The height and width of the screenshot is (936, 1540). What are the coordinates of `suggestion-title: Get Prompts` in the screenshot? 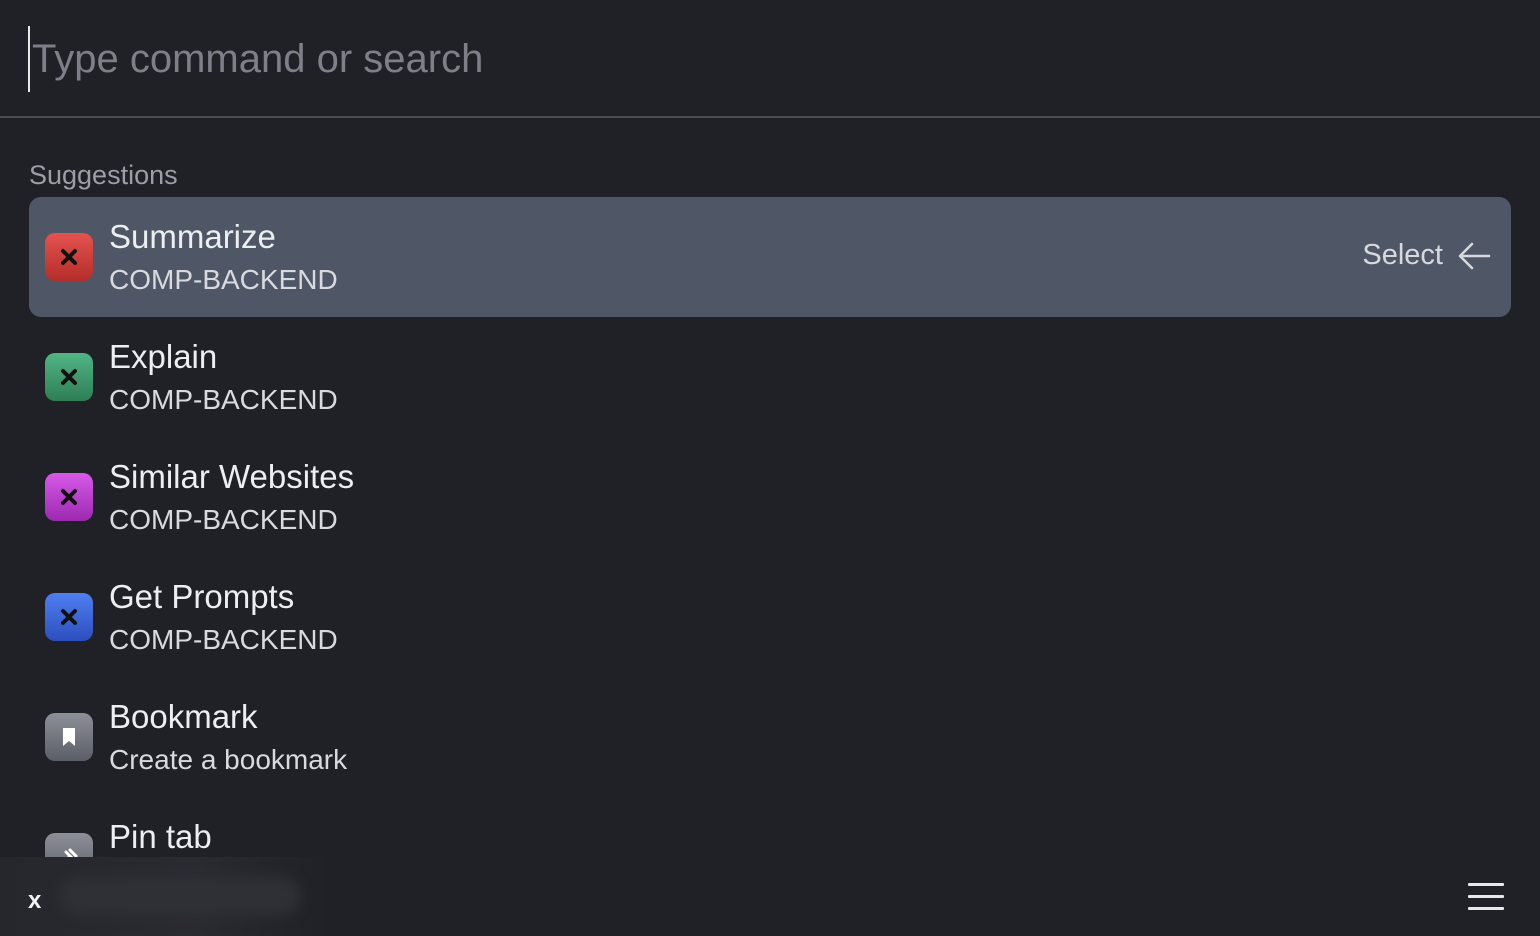 It's located at (202, 596).